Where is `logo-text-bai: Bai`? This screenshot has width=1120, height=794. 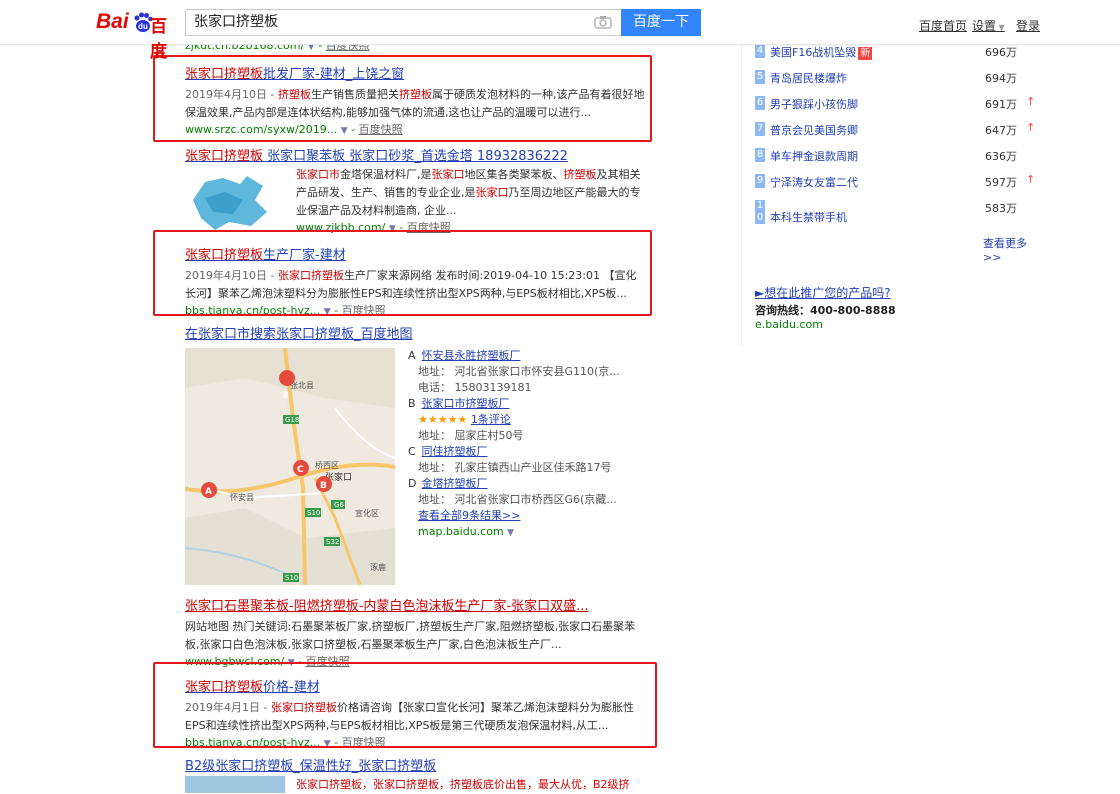
logo-text-bai: Bai is located at coordinates (112, 21).